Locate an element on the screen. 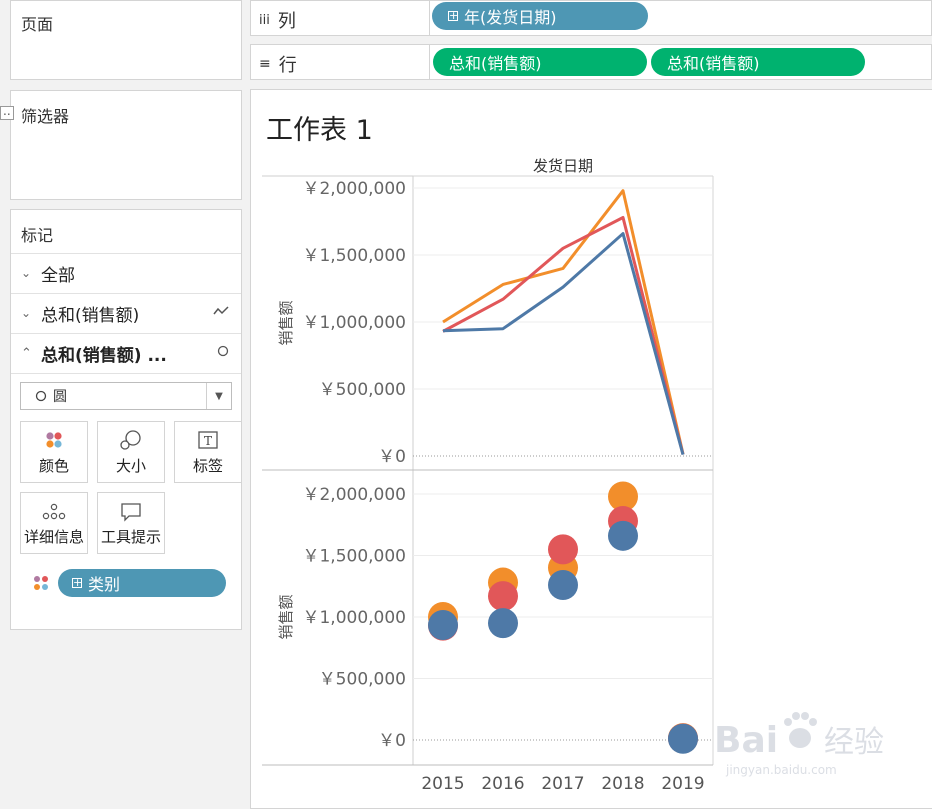 Image resolution: width=932 pixels, height=809 pixels. data-point-2-2017 is located at coordinates (563, 585).